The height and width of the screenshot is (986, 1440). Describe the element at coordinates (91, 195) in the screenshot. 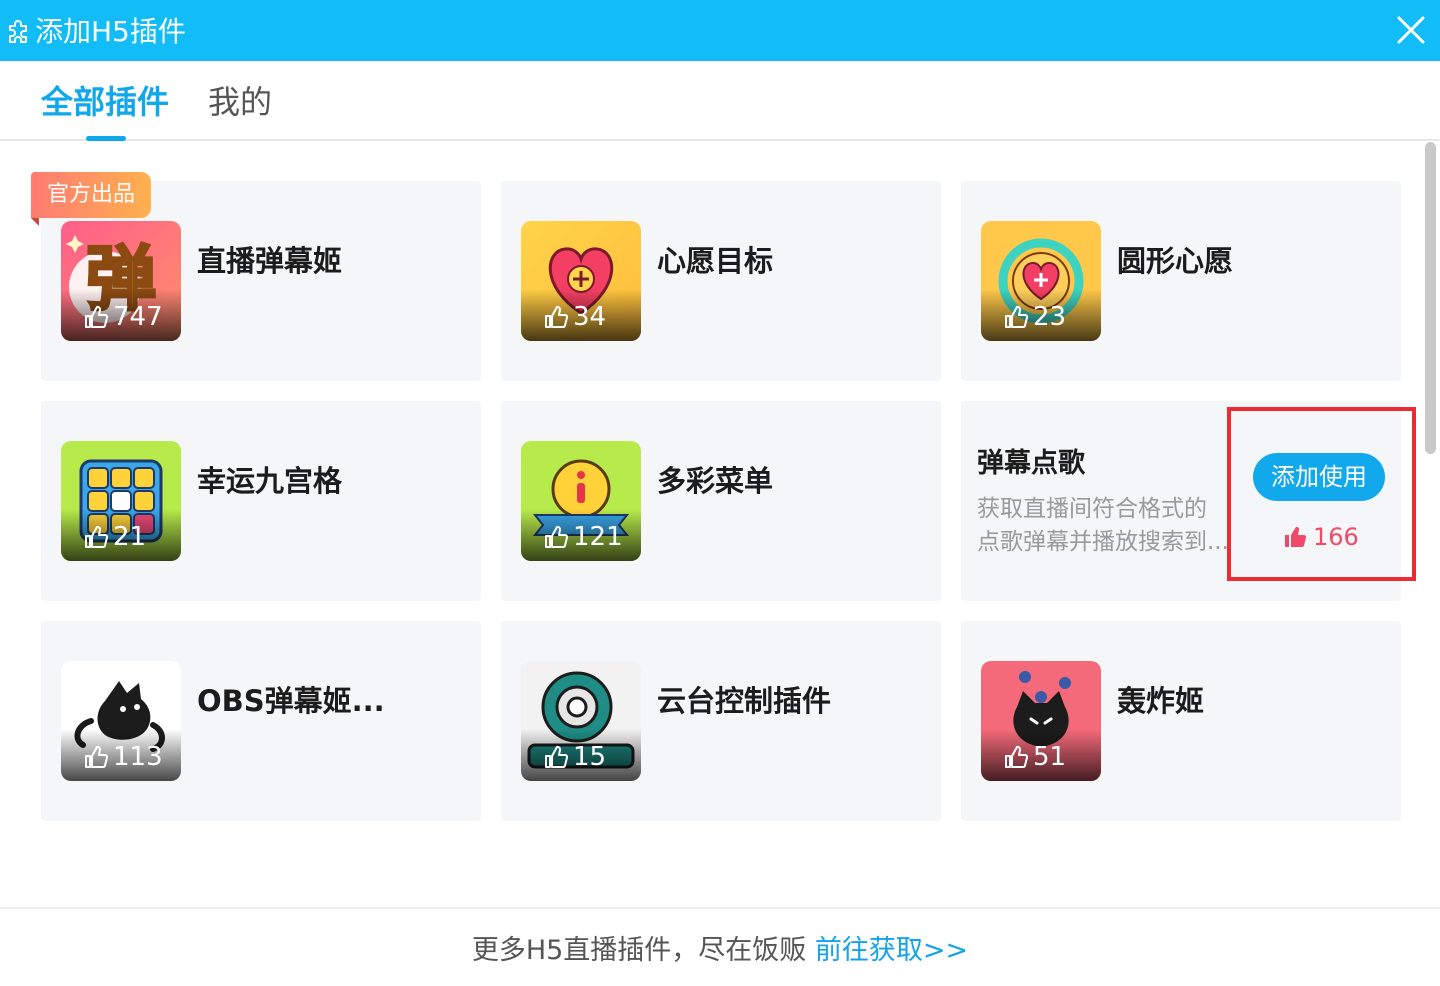

I see `official-badge: 官方出品` at that location.